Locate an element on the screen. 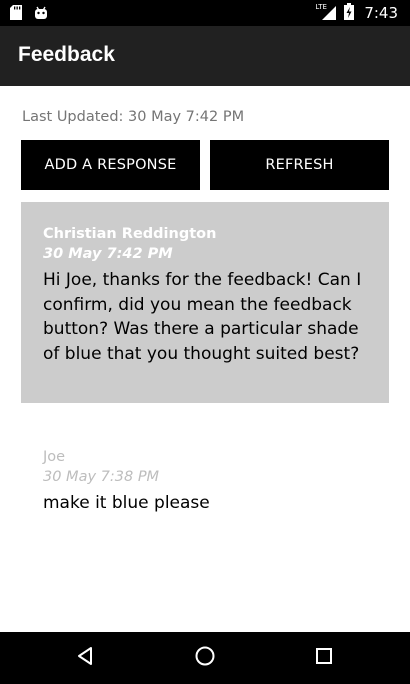 This screenshot has height=684, width=410. home-button is located at coordinates (205, 658).